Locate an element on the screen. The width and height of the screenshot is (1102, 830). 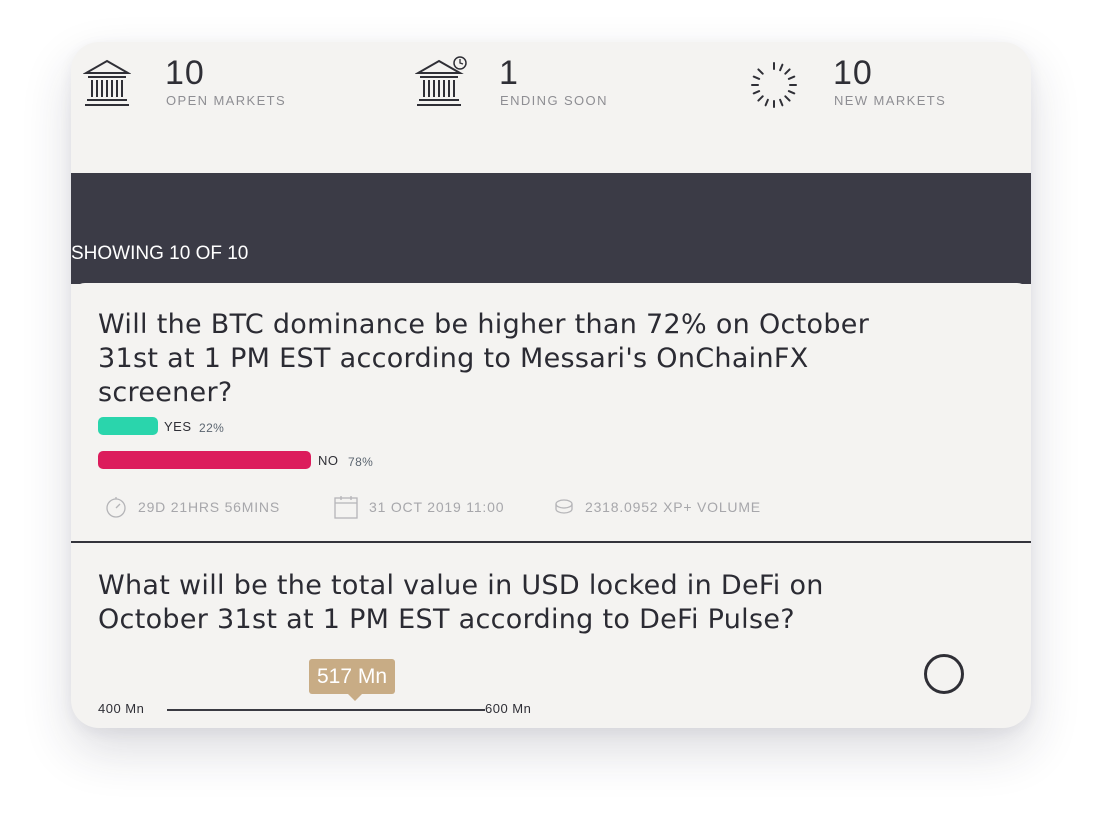
floating-action-button is located at coordinates (944, 674).